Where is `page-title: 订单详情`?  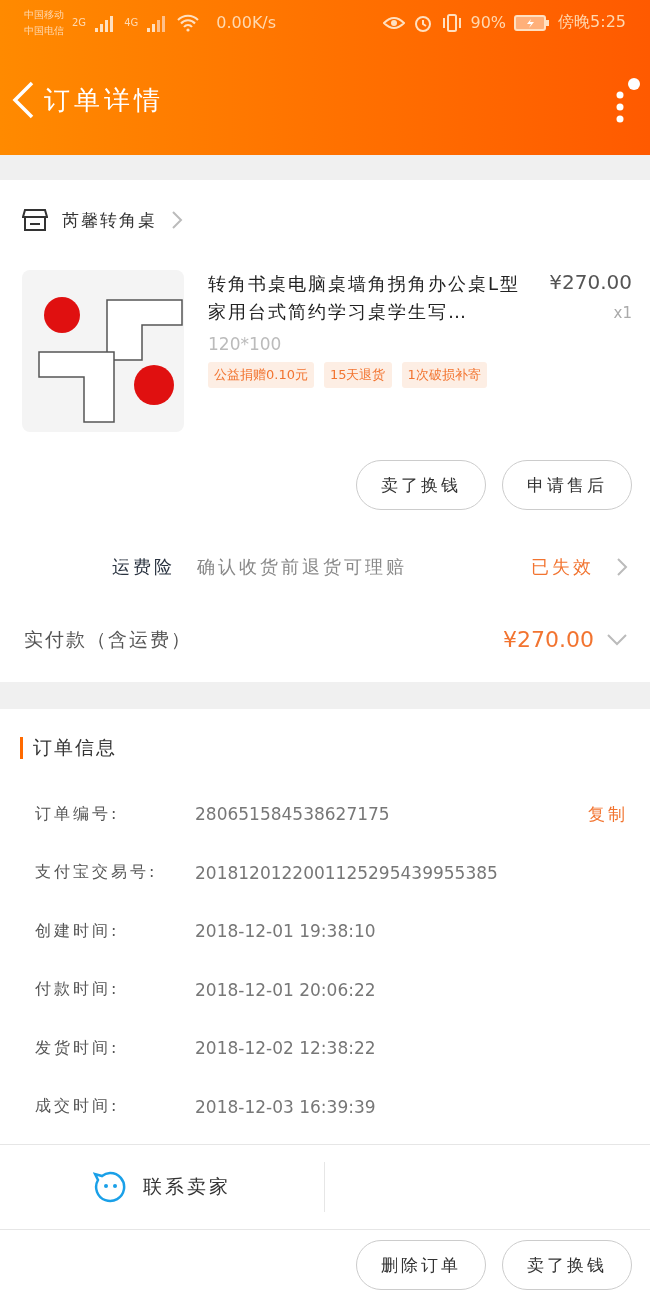 page-title: 订单详情 is located at coordinates (104, 100).